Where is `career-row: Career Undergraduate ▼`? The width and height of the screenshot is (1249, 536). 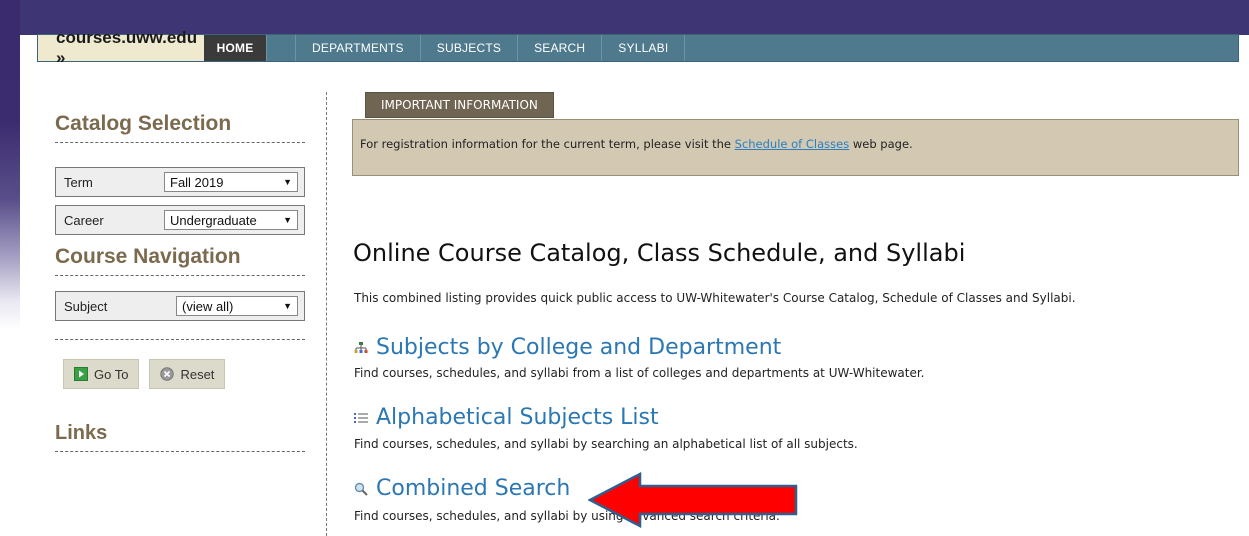 career-row: Career Undergraduate ▼ is located at coordinates (180, 220).